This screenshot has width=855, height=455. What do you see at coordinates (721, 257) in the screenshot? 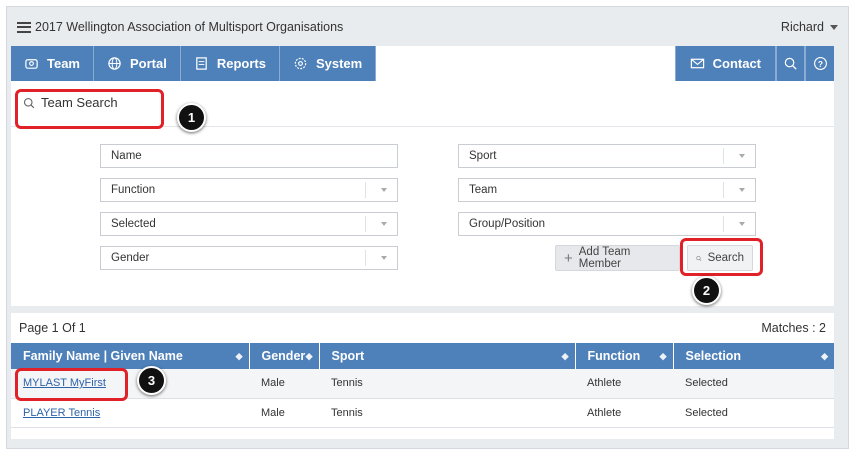
I see `highlight-search-button` at bounding box center [721, 257].